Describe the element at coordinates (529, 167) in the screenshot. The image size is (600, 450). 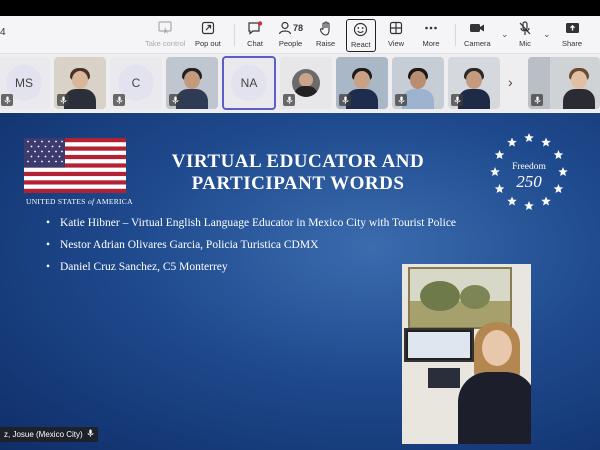
I see `freedom-text: Freedom` at that location.